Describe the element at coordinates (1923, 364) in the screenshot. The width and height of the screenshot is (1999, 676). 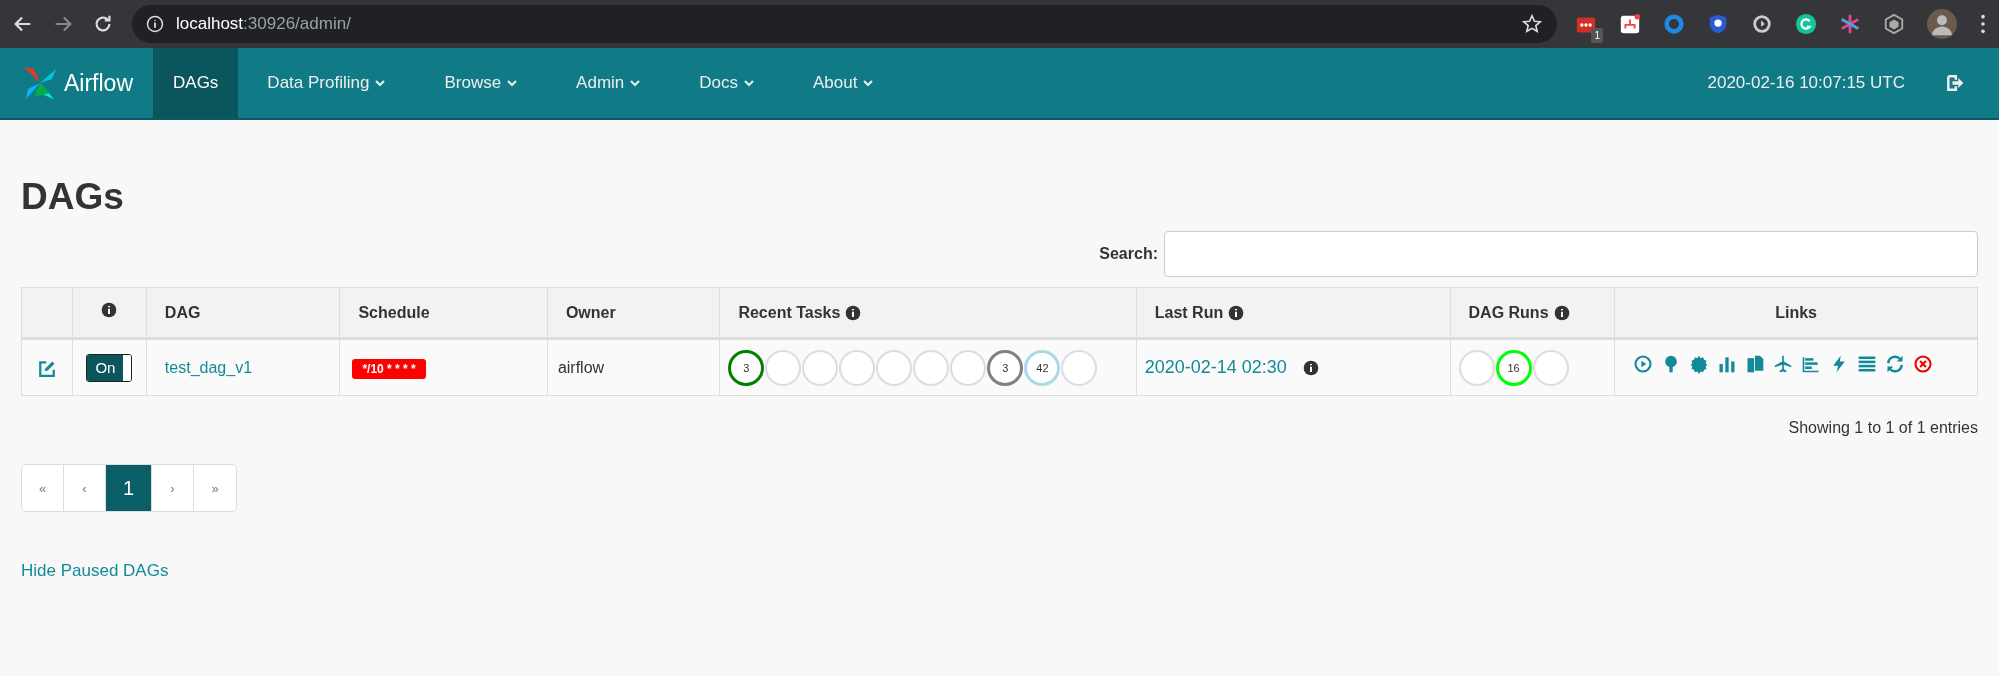
I see `delete-circle-icon` at that location.